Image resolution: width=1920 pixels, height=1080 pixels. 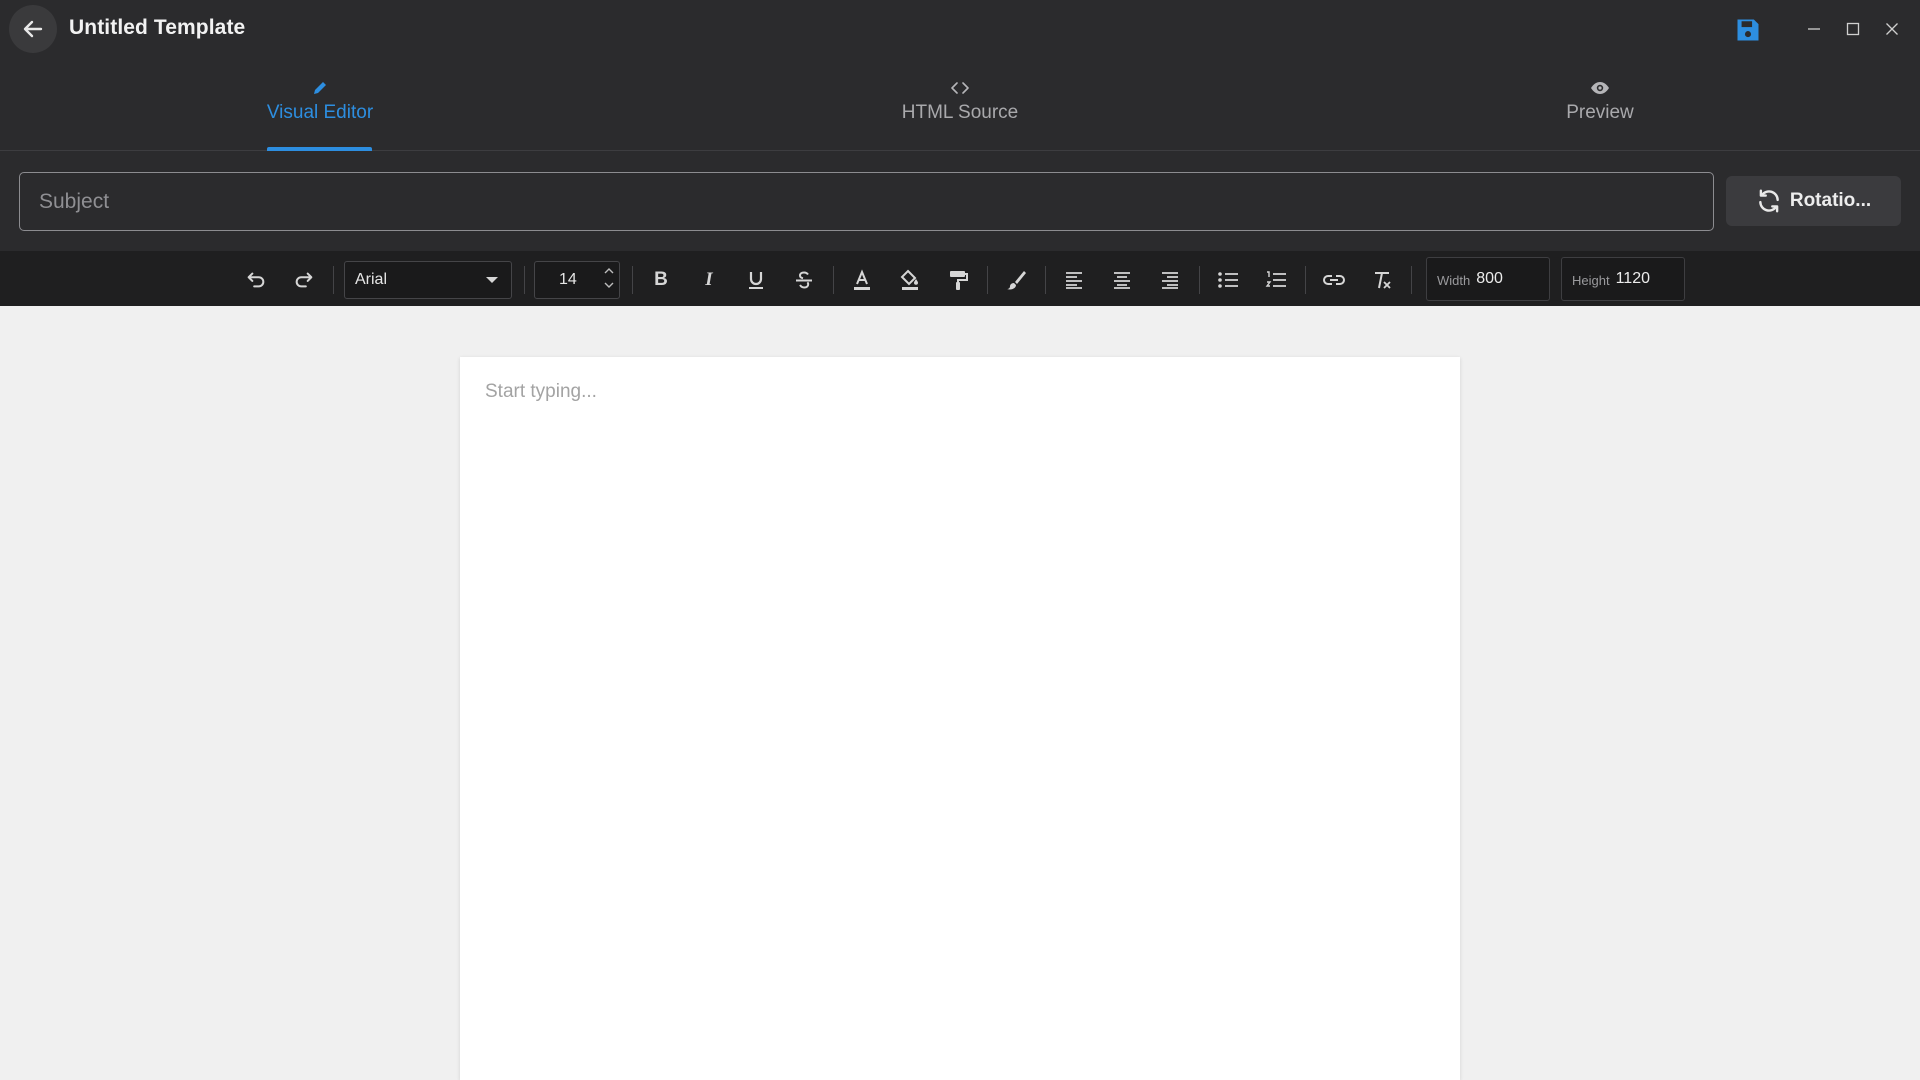 What do you see at coordinates (1591, 280) in the screenshot?
I see `height-label: Height` at bounding box center [1591, 280].